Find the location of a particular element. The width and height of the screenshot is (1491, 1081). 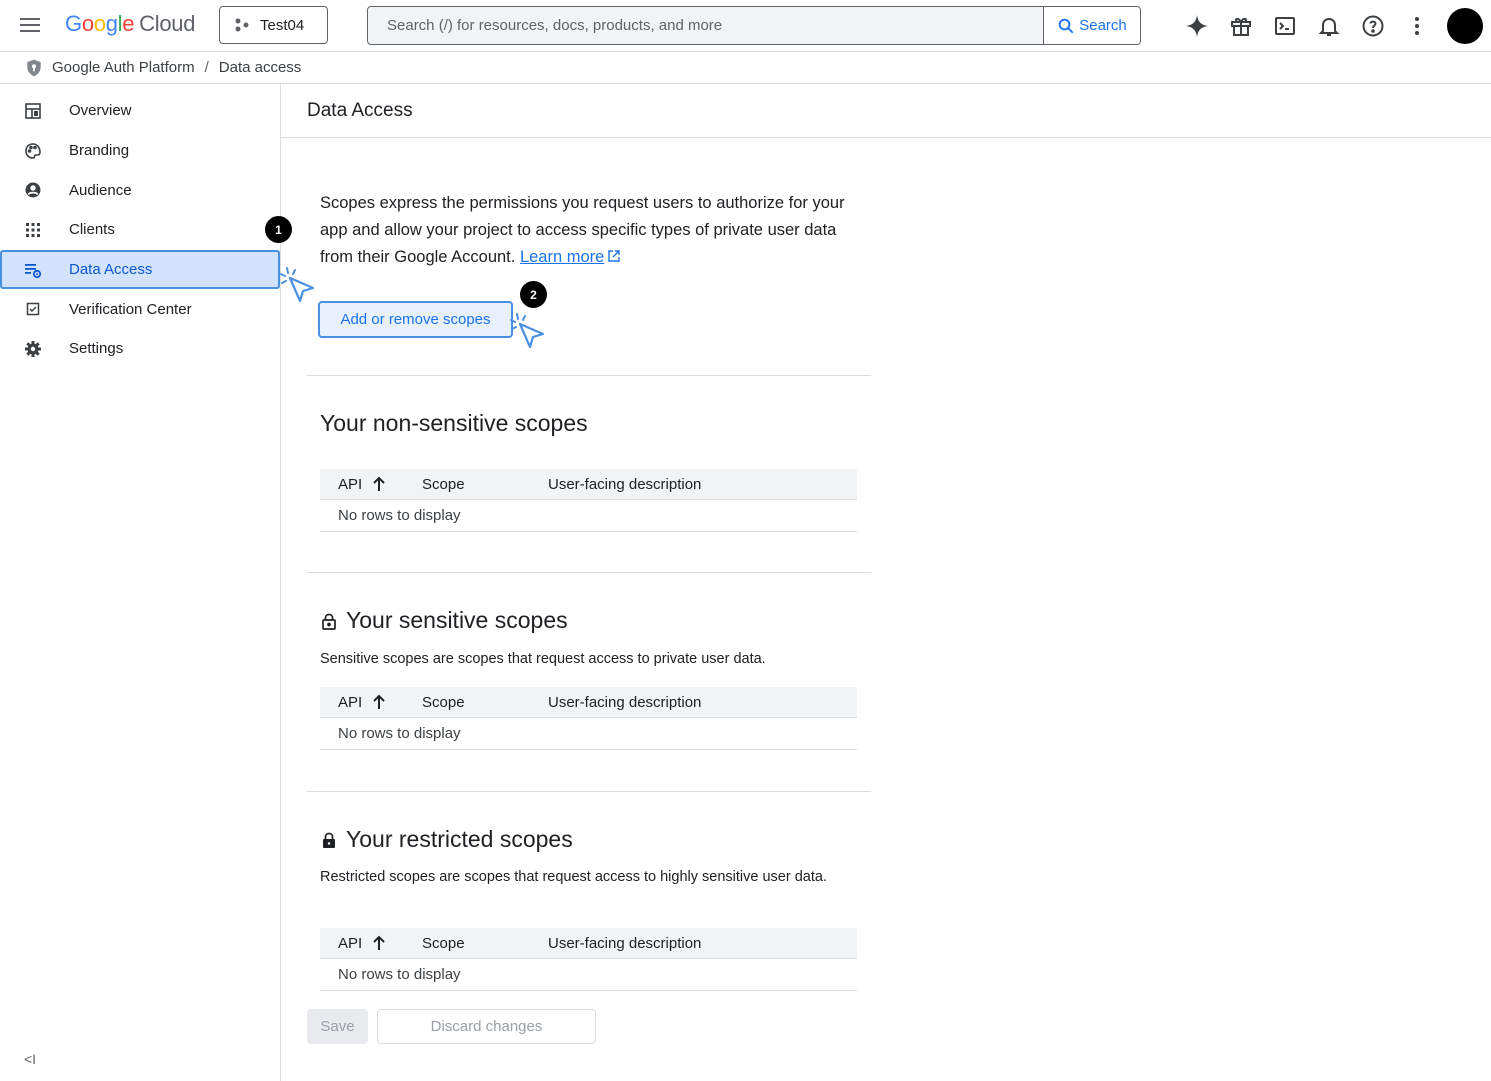

hamburger-menu-icon is located at coordinates (30, 26).